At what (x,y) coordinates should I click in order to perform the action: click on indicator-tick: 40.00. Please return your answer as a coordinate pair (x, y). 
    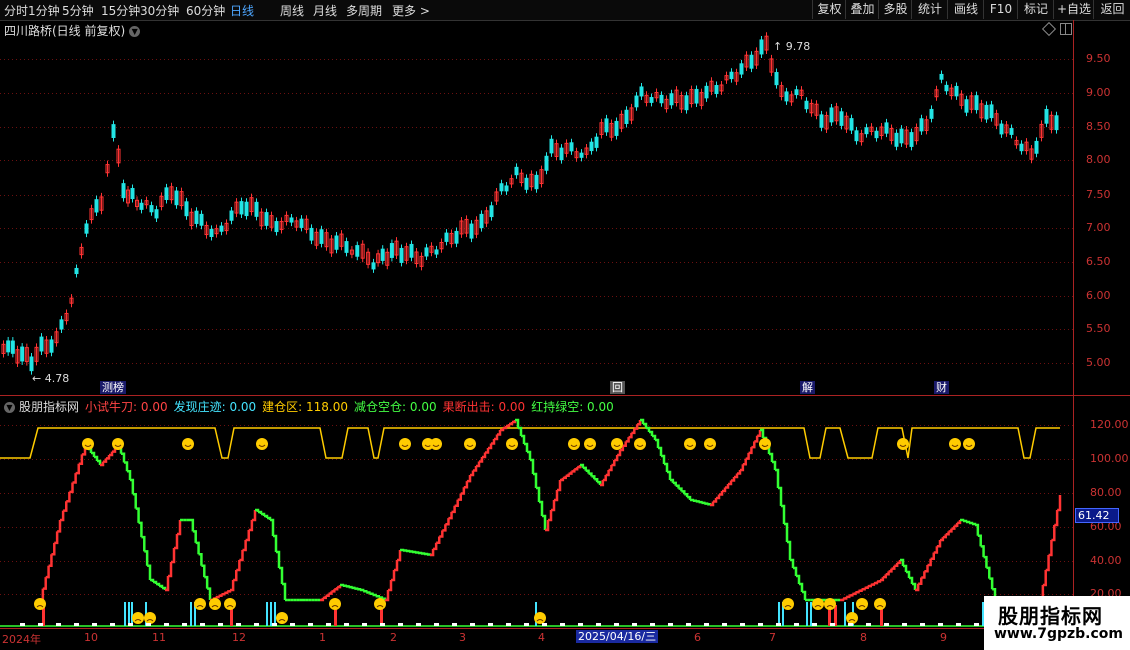
    Looking at the image, I should click on (1106, 560).